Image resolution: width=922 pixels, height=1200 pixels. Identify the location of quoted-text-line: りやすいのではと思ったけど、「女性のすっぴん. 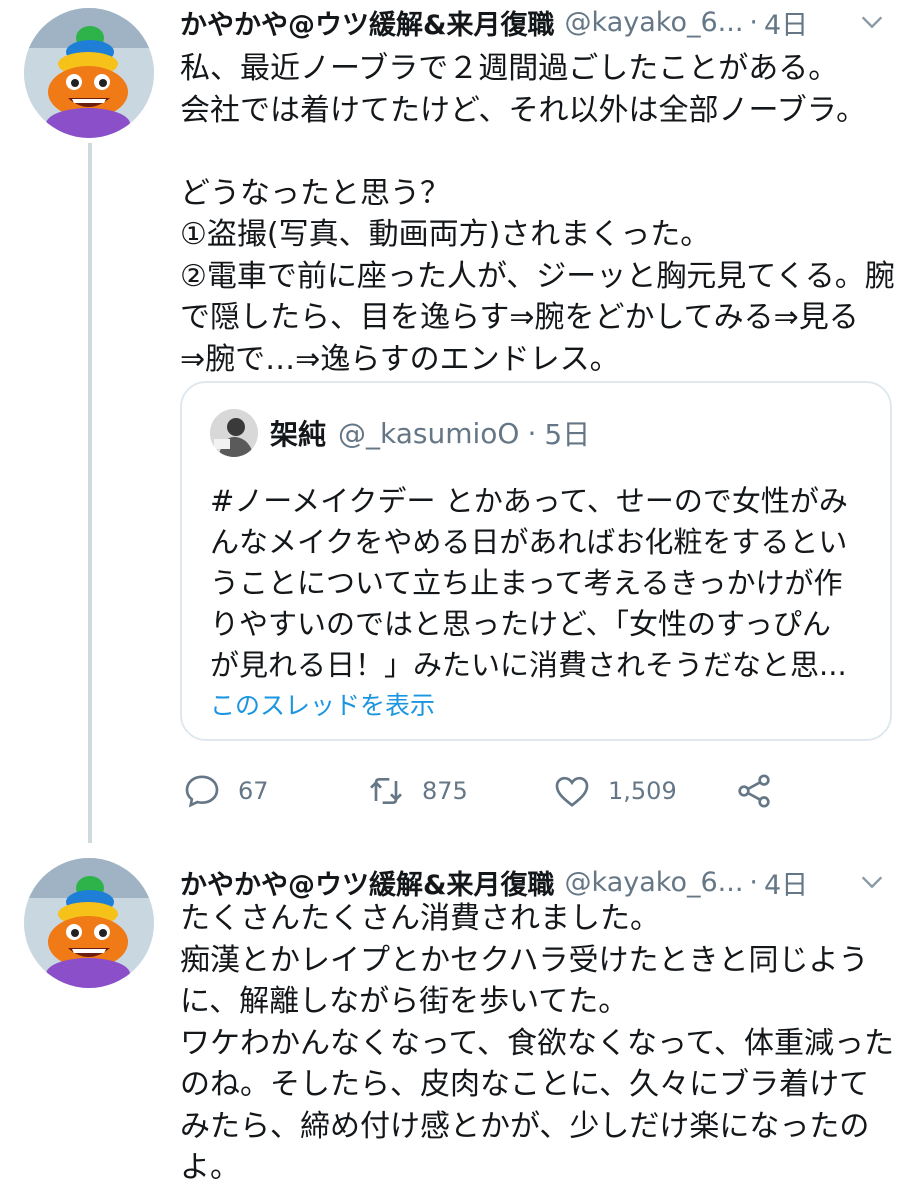
(520, 624).